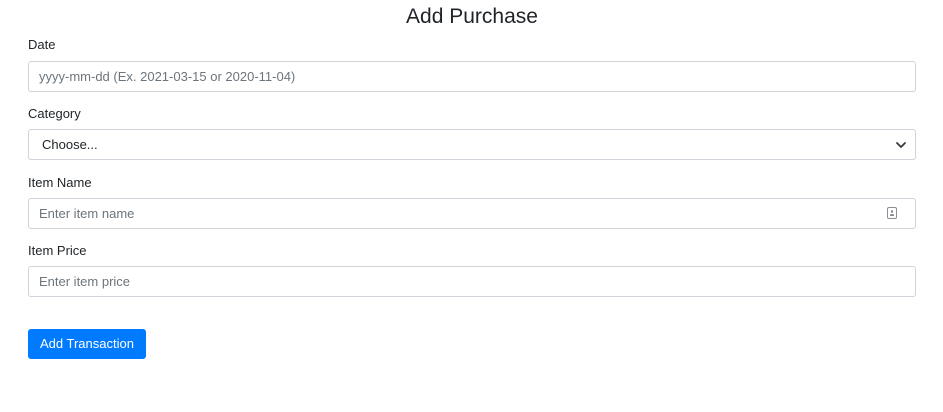 This screenshot has width=943, height=412. I want to click on add-transaction-button: Add Transaction, so click(87, 344).